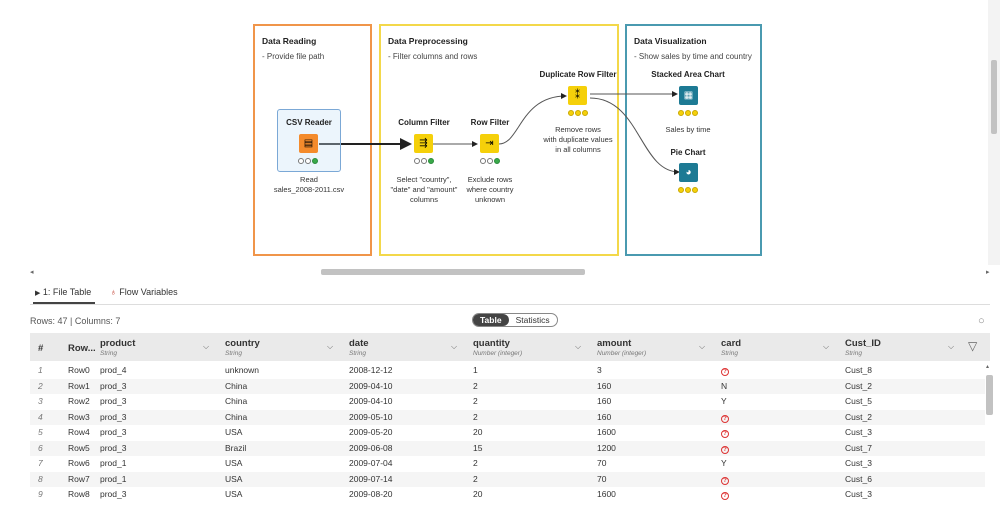 The height and width of the screenshot is (509, 1000). I want to click on column-header-product: product String, so click(117, 347).